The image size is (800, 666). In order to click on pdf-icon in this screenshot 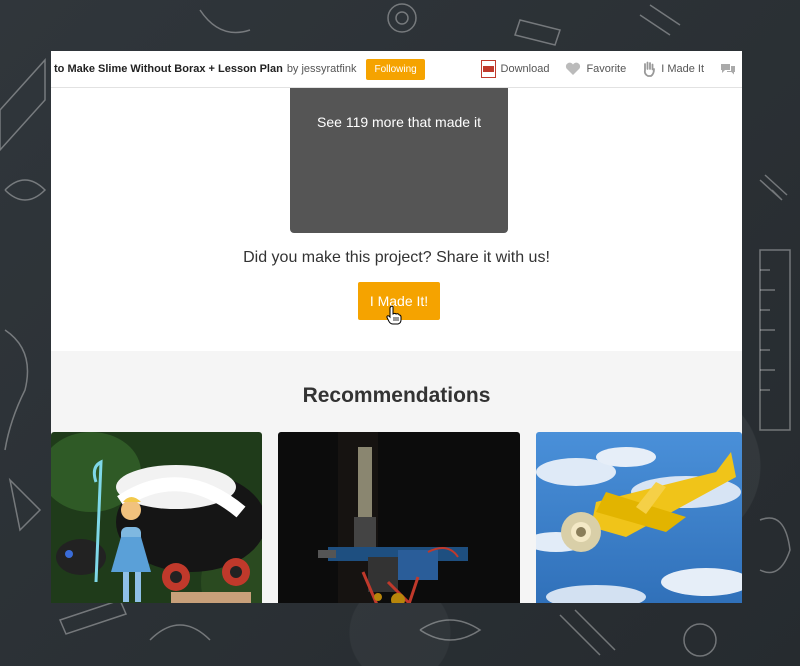, I will do `click(488, 69)`.